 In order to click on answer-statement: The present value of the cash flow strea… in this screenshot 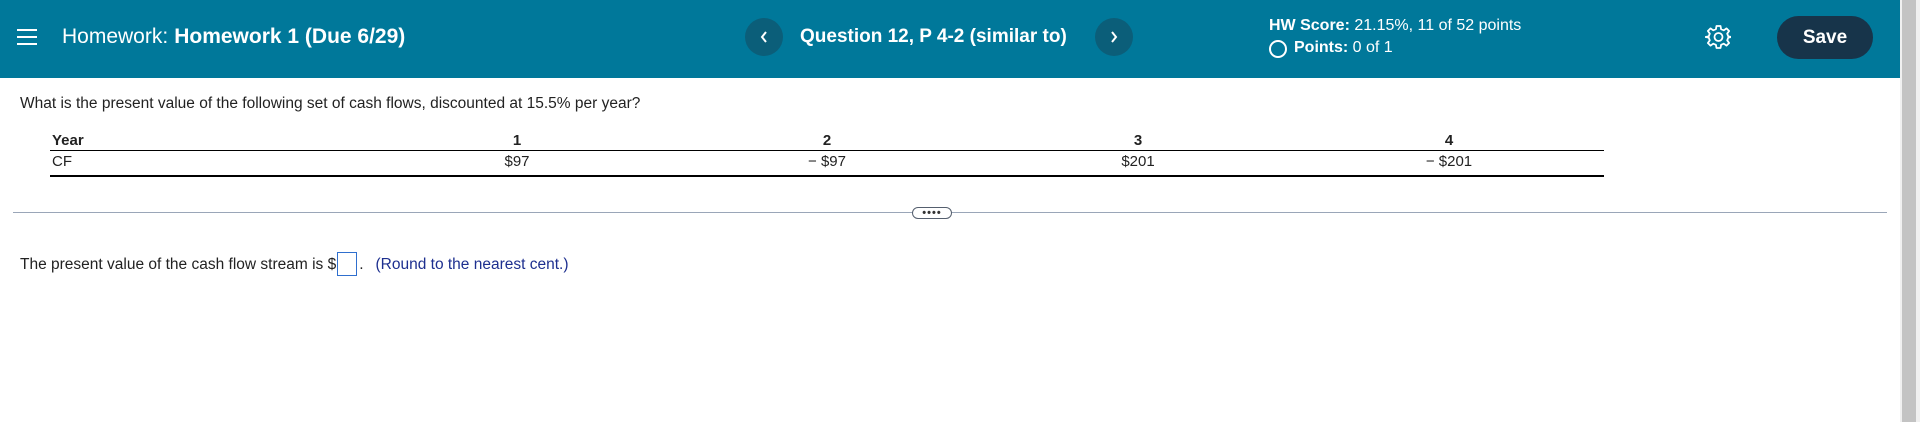, I will do `click(294, 264)`.